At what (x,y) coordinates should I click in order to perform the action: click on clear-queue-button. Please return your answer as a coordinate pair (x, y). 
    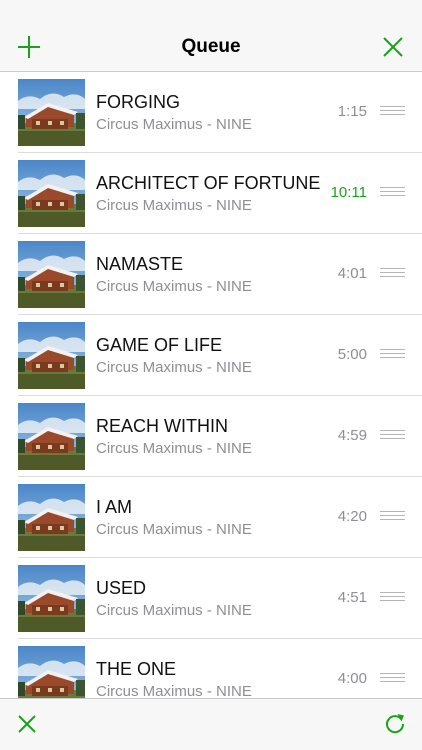
    Looking at the image, I should click on (27, 724).